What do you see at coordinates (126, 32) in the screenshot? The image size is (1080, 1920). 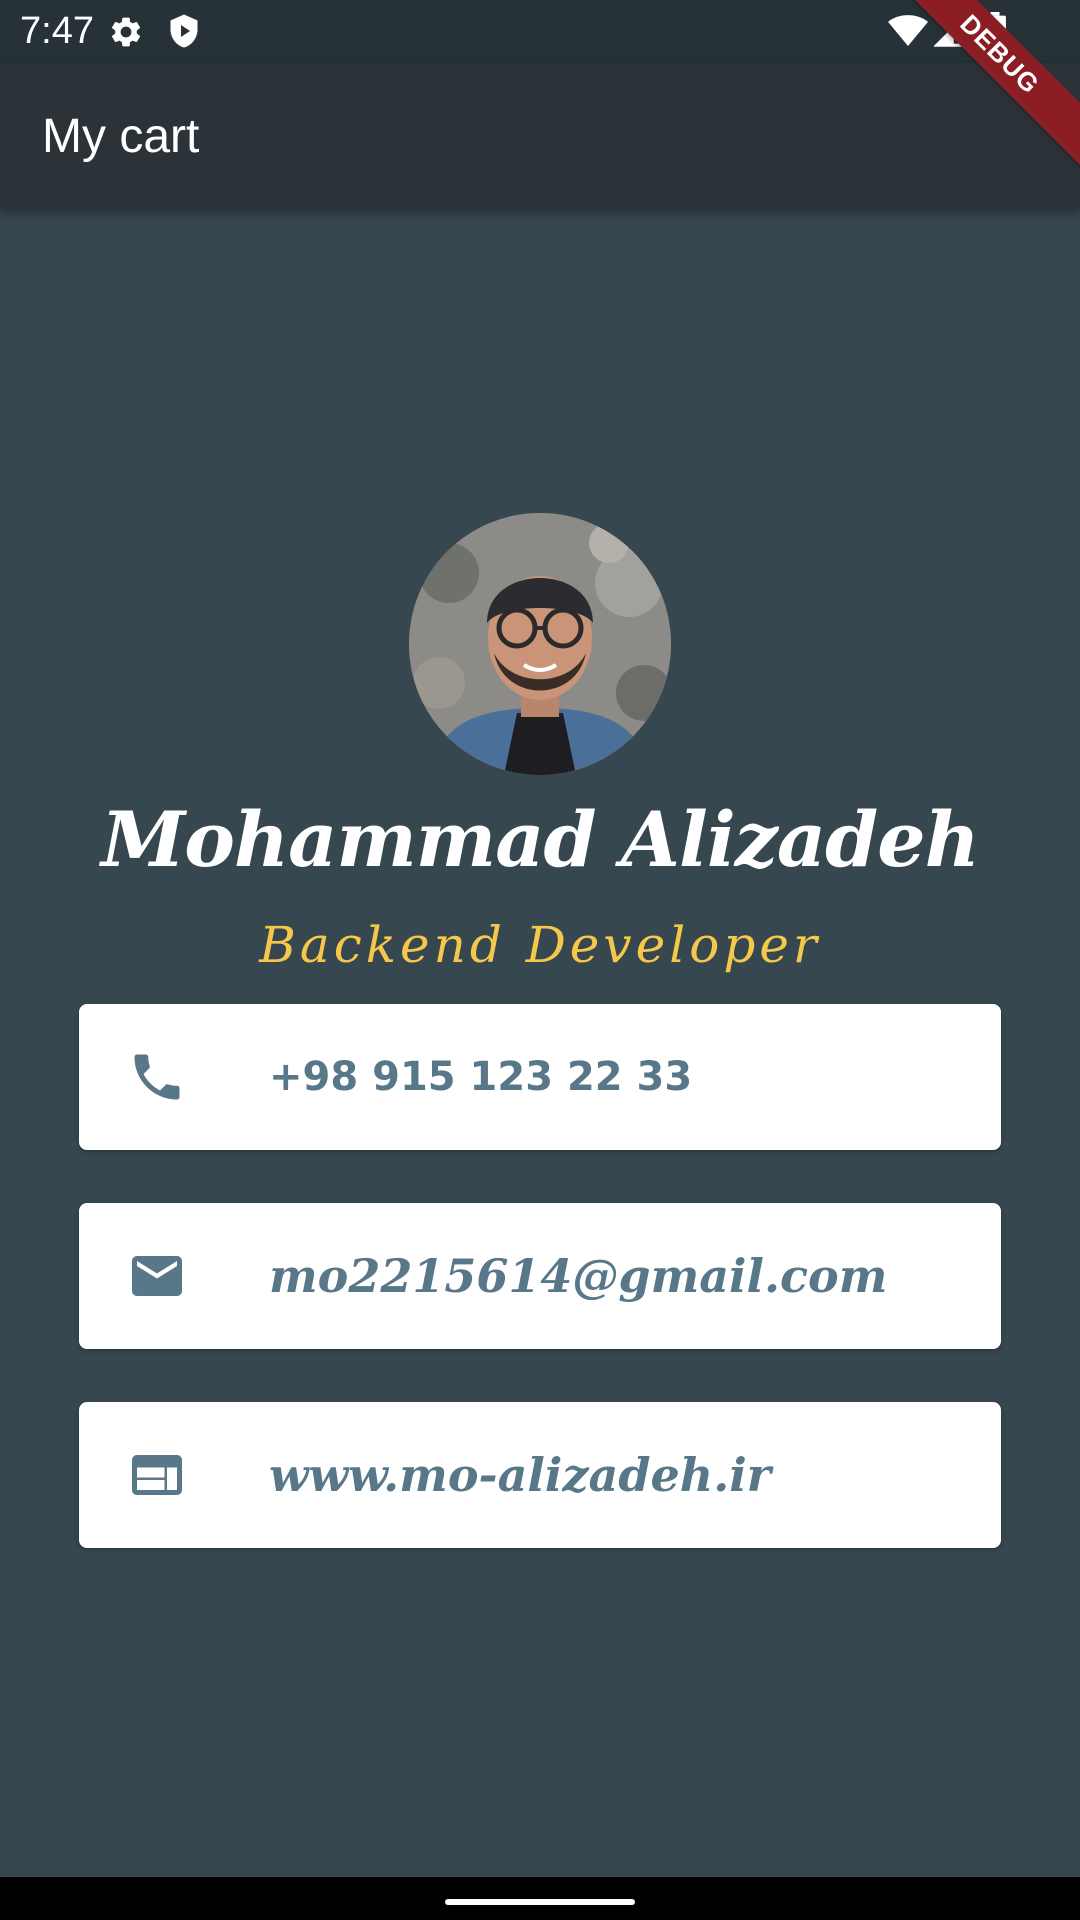 I see `gear-icon` at bounding box center [126, 32].